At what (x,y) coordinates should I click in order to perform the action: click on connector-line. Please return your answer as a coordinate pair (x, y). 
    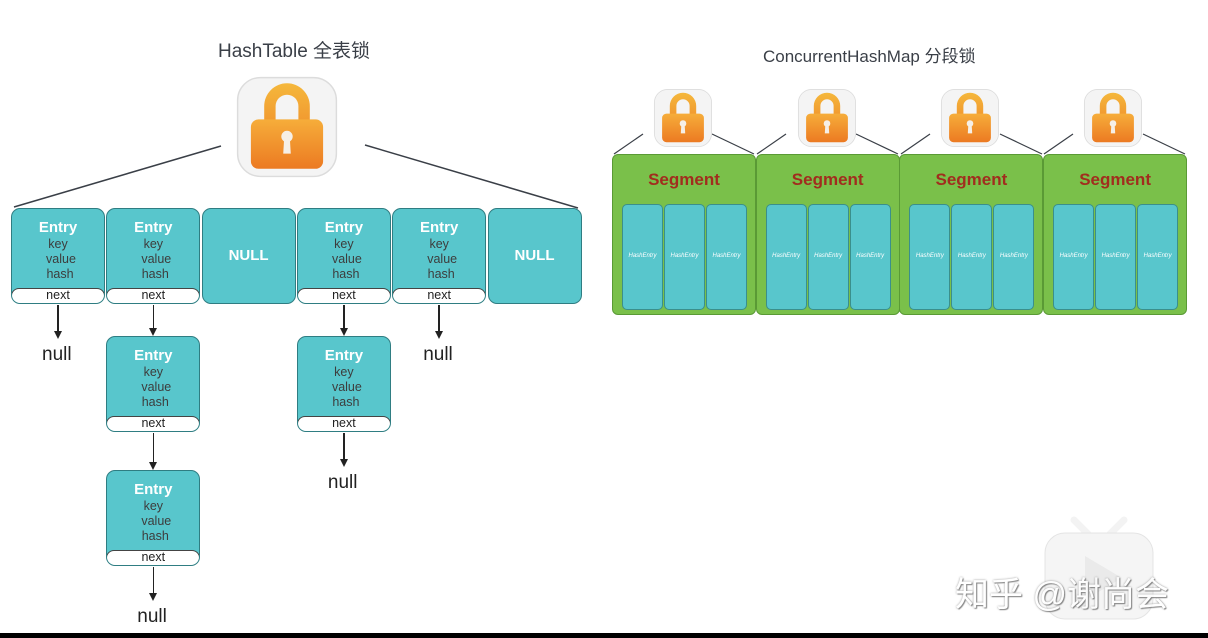
    Looking at the image, I should click on (471, 176).